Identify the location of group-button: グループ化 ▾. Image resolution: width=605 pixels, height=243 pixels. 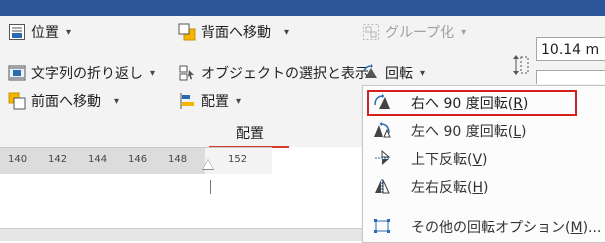
(414, 32).